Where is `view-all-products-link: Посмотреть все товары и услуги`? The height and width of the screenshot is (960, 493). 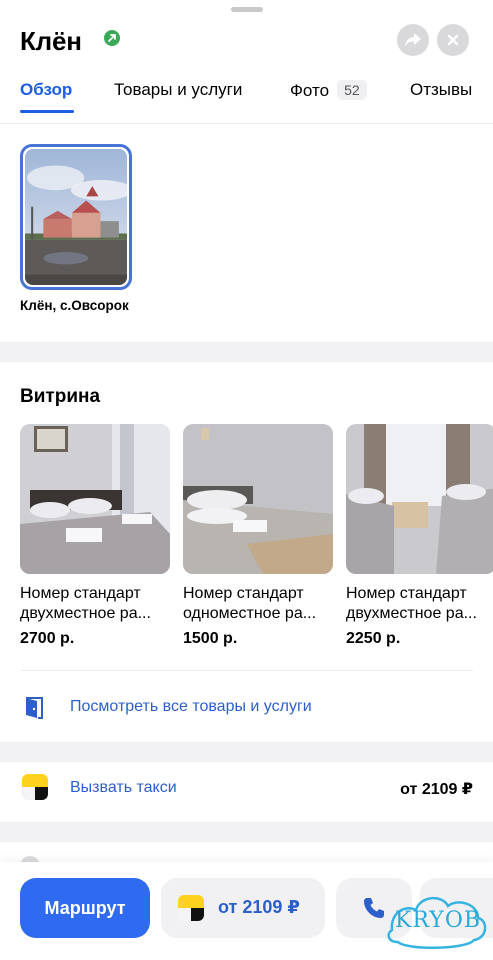 view-all-products-link: Посмотреть все товары и услуги is located at coordinates (246, 708).